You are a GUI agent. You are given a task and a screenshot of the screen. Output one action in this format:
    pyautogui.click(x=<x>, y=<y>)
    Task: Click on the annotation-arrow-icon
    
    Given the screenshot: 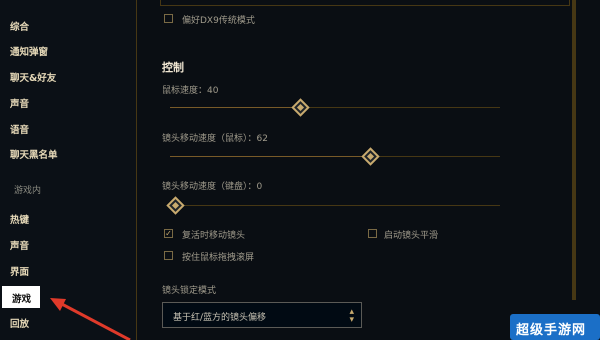 What is the action you would take?
    pyautogui.click(x=90, y=319)
    